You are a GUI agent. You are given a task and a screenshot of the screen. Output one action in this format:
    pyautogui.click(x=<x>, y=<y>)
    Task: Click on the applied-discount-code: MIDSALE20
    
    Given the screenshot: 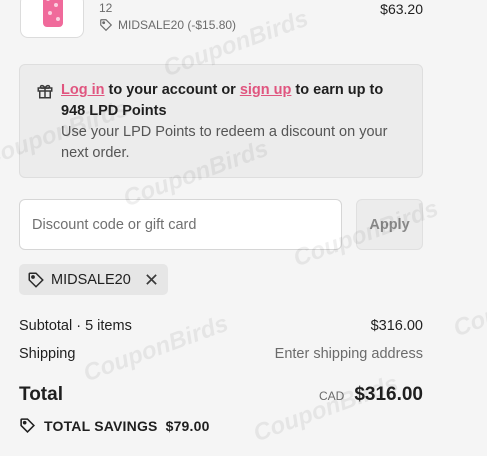 What is the action you would take?
    pyautogui.click(x=91, y=279)
    